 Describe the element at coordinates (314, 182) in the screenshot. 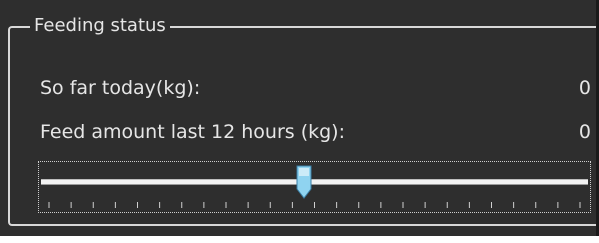

I see `slider-track` at that location.